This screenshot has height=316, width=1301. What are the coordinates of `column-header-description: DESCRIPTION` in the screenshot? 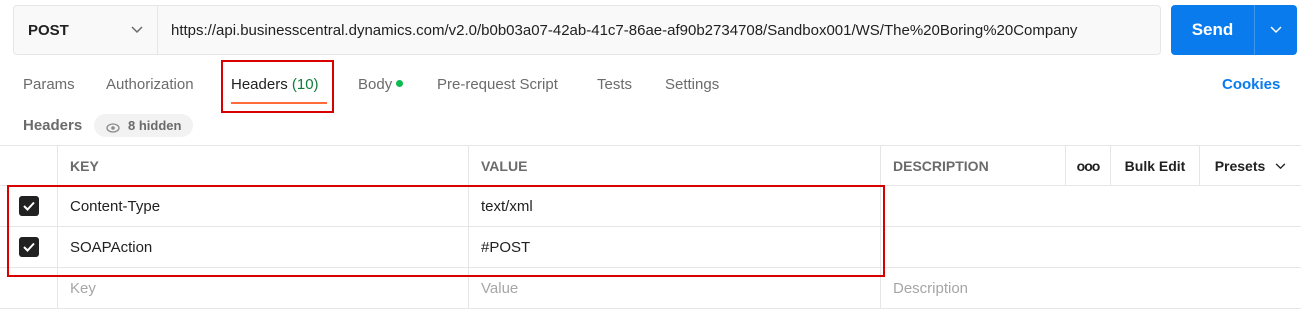 It's located at (973, 165).